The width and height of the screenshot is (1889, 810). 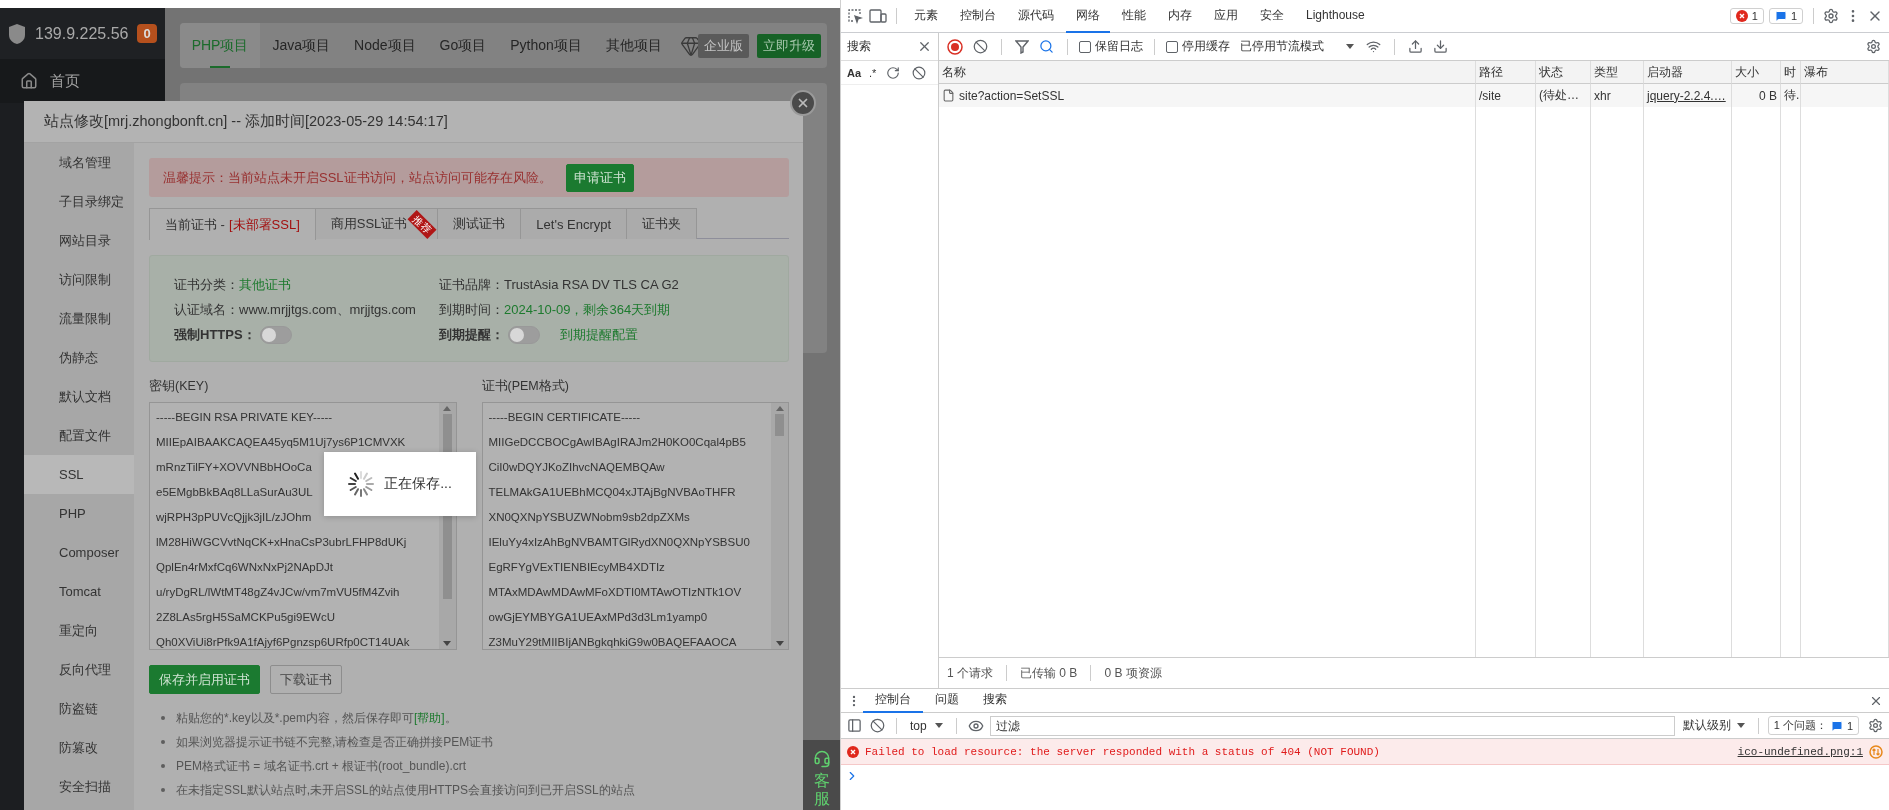 I want to click on project-tab: Go项目, so click(x=463, y=45).